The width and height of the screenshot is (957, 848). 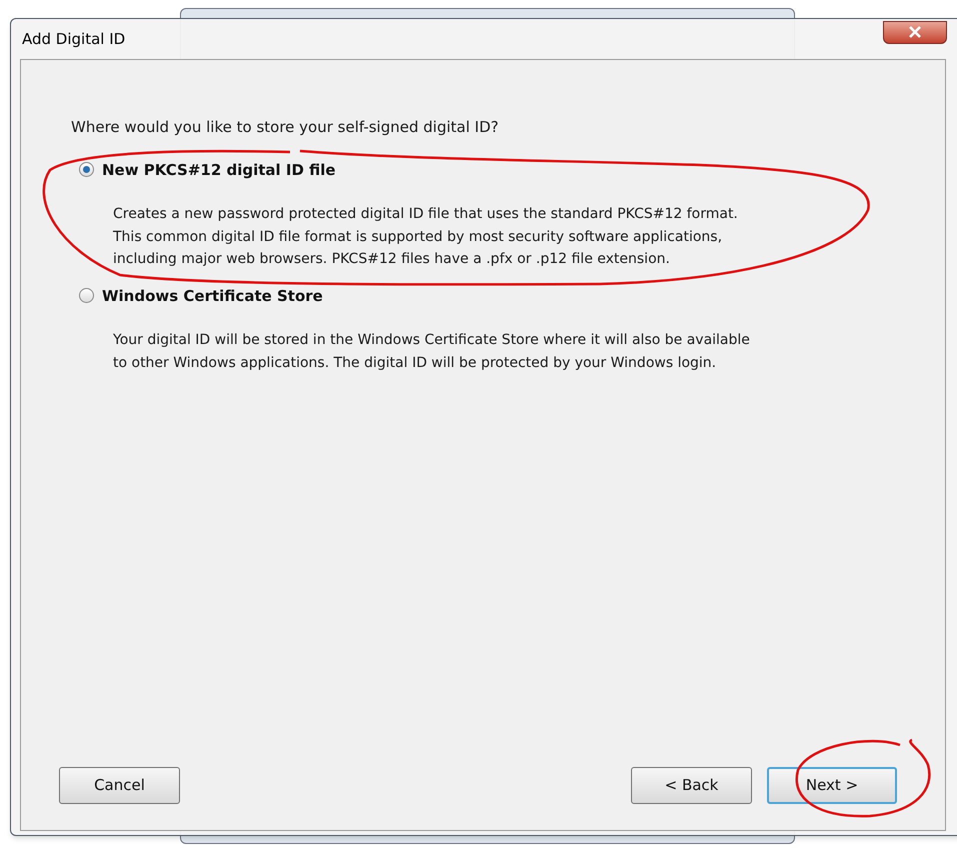 I want to click on window-title: Add Digital ID, so click(x=74, y=39).